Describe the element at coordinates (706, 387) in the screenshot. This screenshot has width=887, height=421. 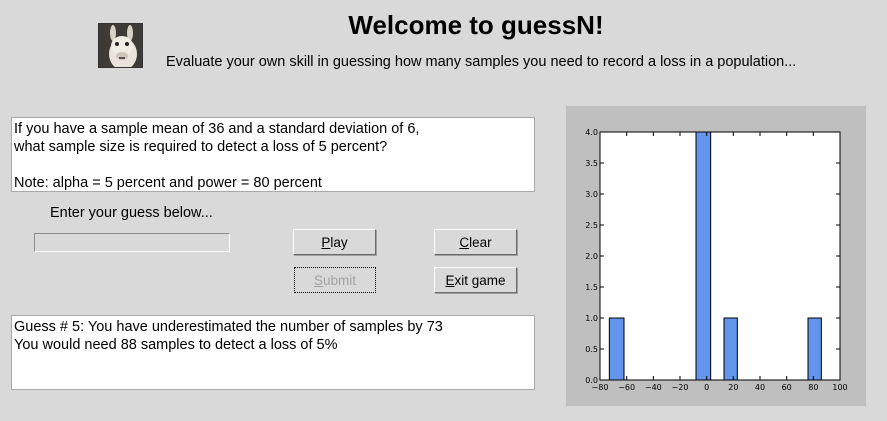
I see `x-tick-label: 0` at that location.